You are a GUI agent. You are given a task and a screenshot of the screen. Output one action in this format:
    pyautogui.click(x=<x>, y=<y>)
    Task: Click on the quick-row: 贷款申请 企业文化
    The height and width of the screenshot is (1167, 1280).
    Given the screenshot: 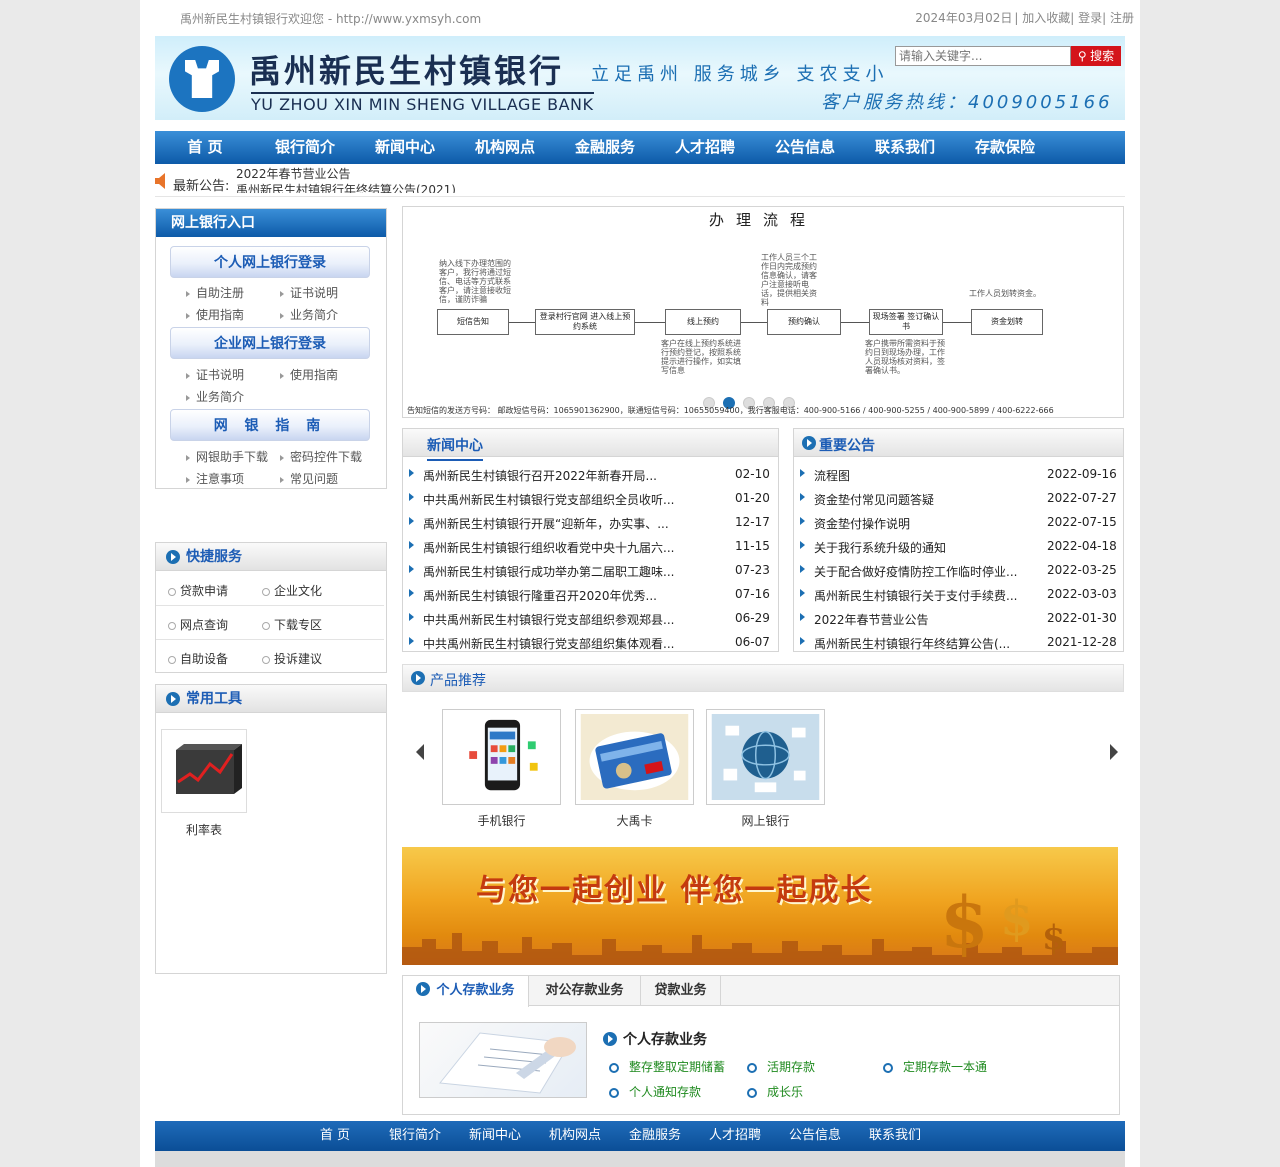 What is the action you would take?
    pyautogui.click(x=270, y=589)
    